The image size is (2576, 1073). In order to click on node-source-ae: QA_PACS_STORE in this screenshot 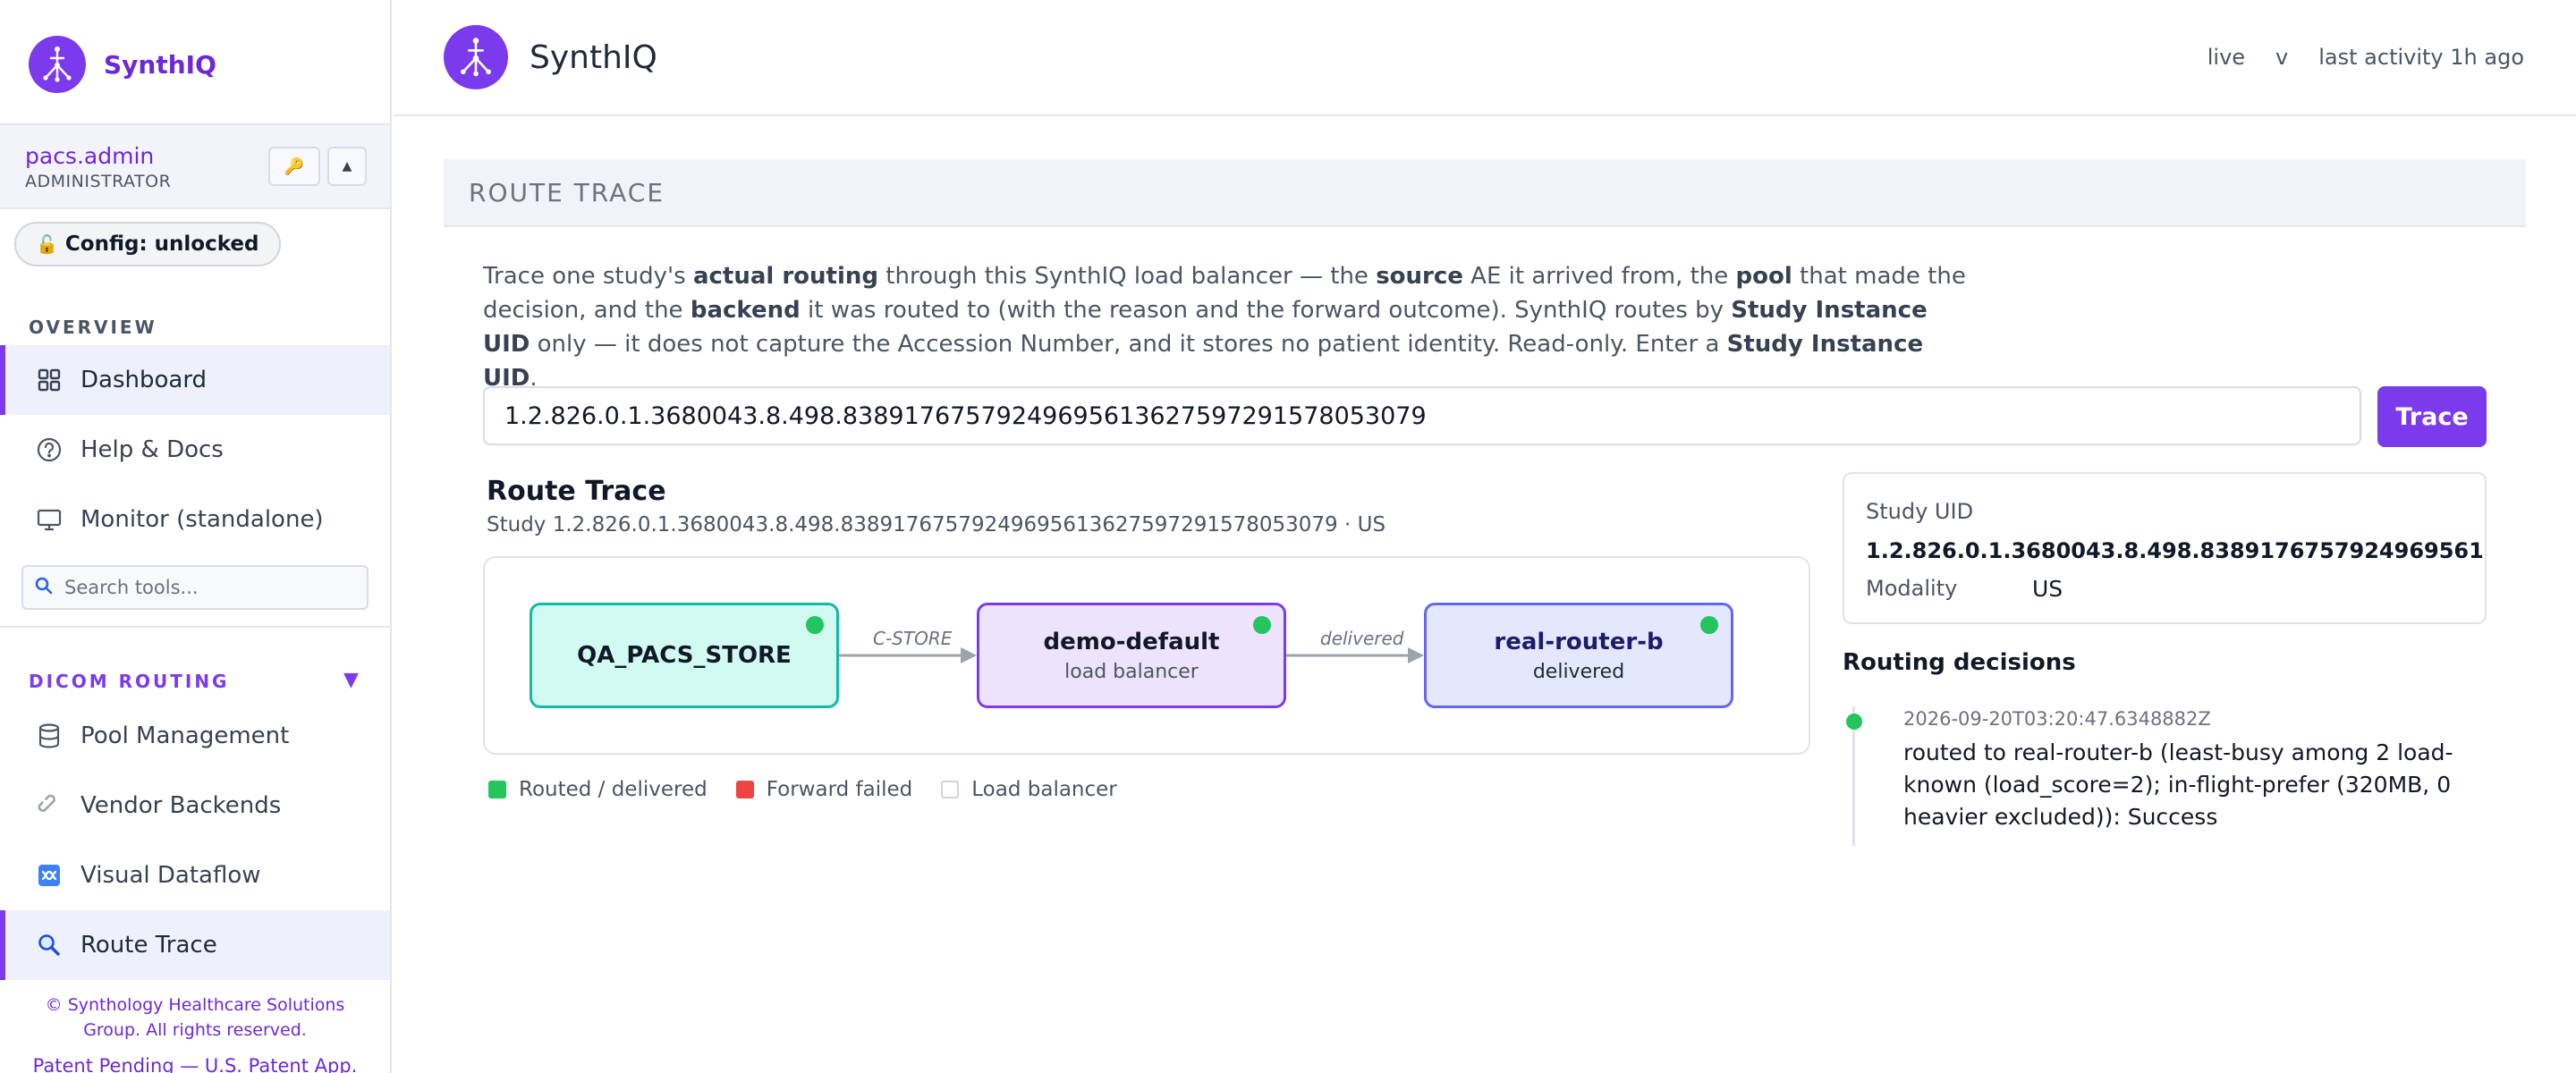, I will do `click(684, 655)`.